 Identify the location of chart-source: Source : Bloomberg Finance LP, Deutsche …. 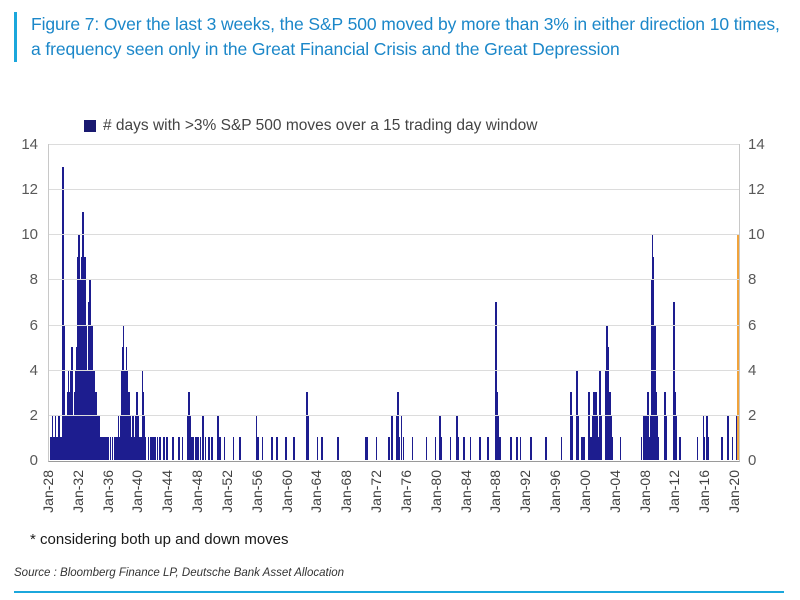
(179, 573).